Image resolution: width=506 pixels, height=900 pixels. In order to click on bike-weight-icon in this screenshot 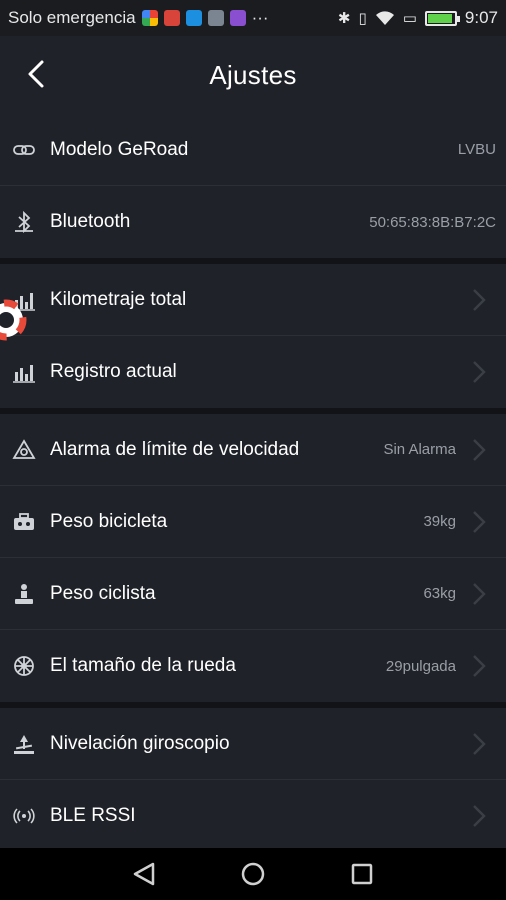, I will do `click(24, 522)`.